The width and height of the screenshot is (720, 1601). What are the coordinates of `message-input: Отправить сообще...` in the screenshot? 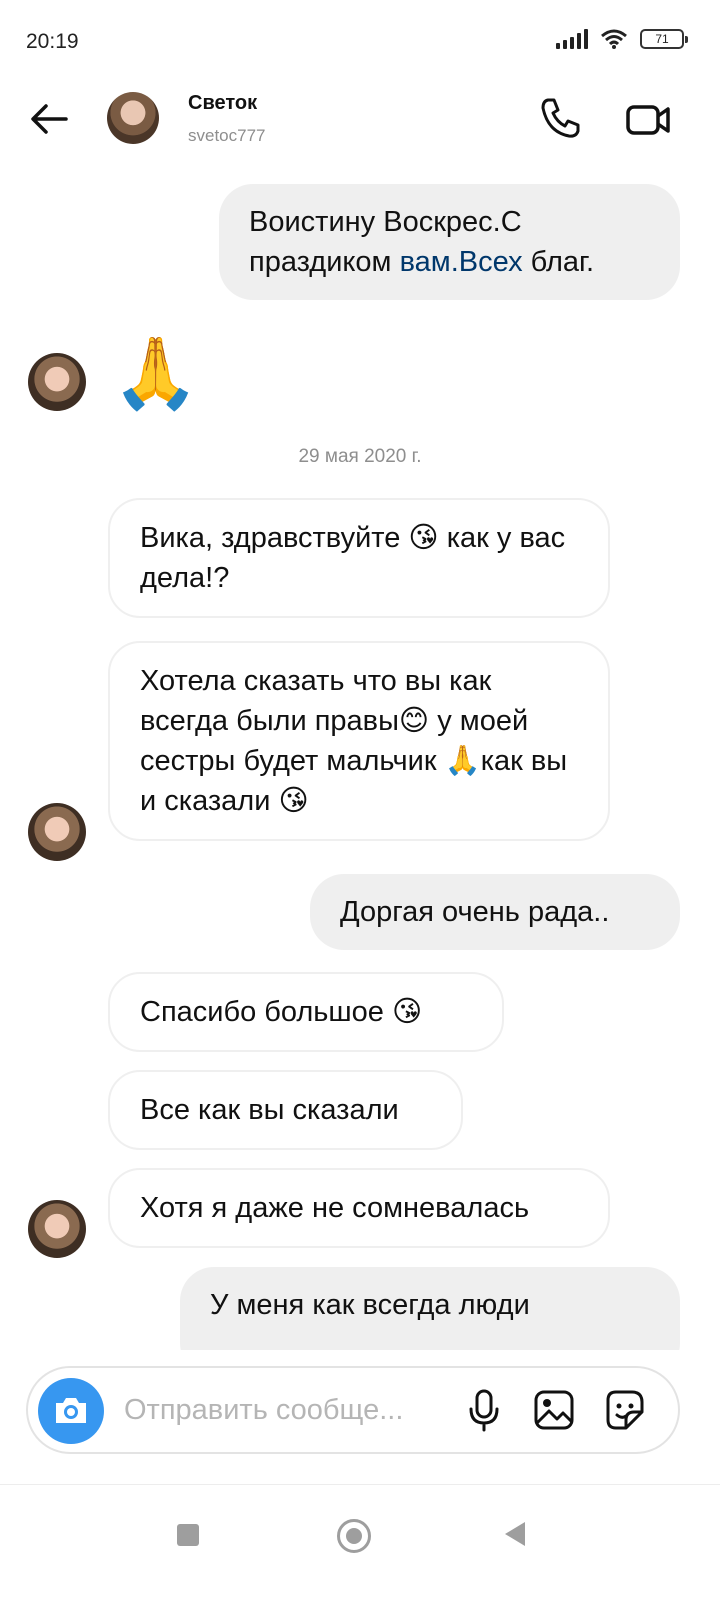 It's located at (263, 1410).